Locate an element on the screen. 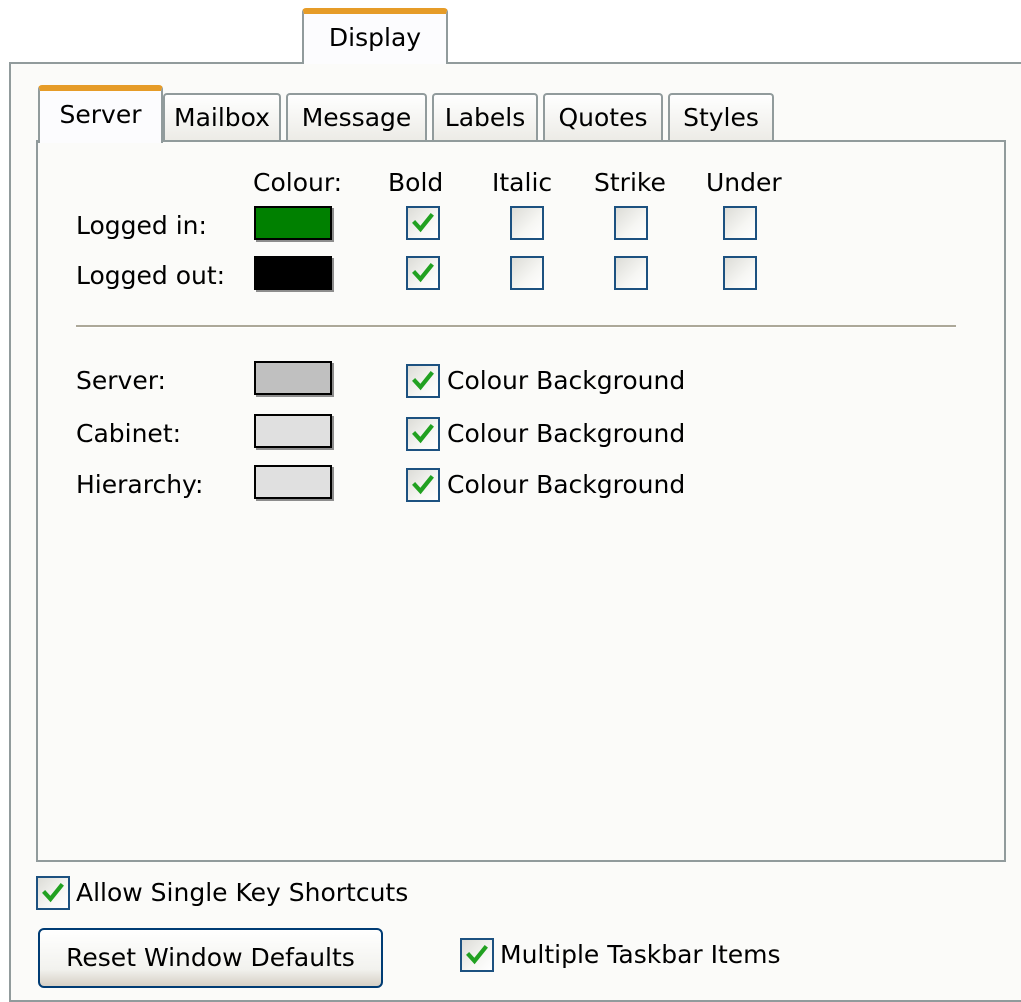 This screenshot has height=1002, width=1021. single-key-shortcuts-label: Allow Single Key Shortcuts is located at coordinates (242, 893).